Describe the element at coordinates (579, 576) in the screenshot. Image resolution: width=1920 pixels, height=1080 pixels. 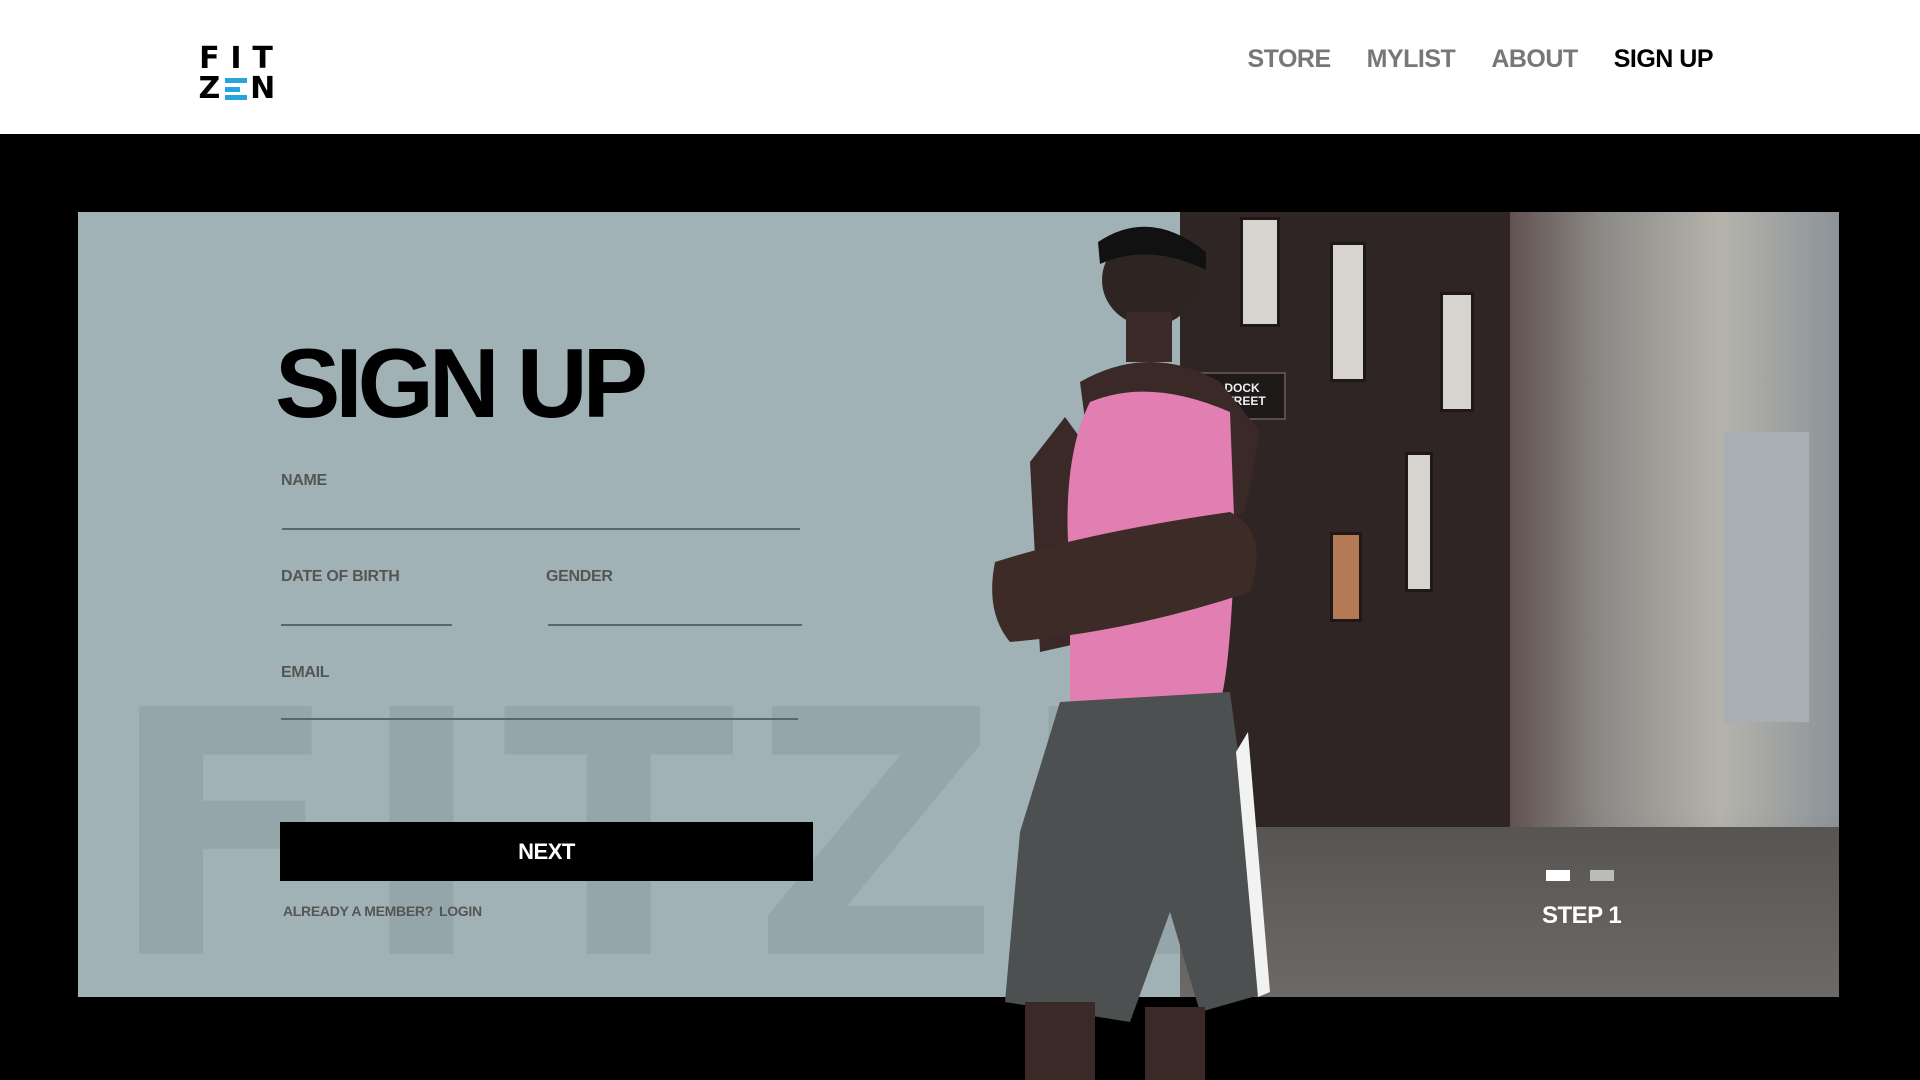
I see `gender-label: GENDER` at that location.